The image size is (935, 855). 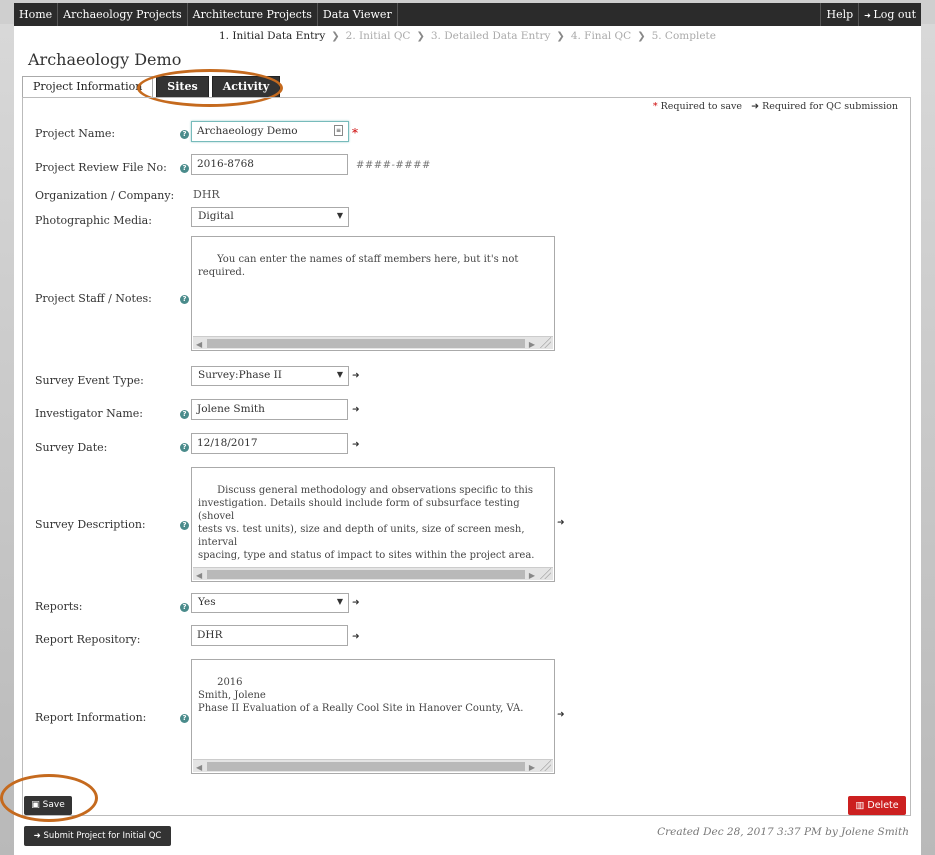 What do you see at coordinates (37, 805) in the screenshot?
I see `floppy-disk-icon: ▣` at bounding box center [37, 805].